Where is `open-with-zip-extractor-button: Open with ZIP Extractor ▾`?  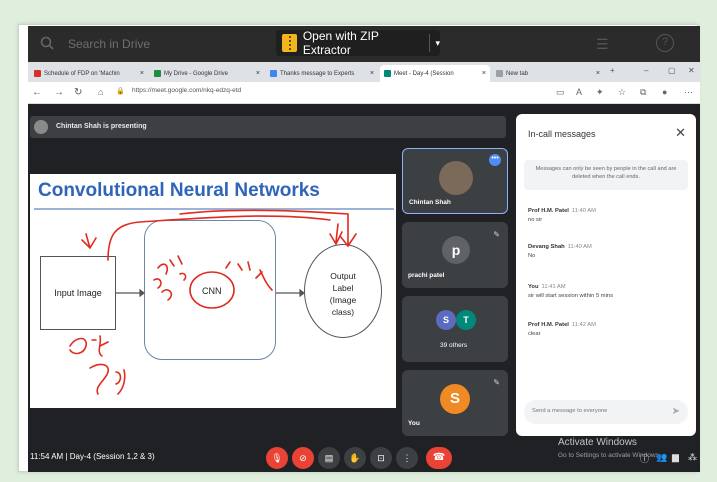 open-with-zip-extractor-button: Open with ZIP Extractor ▾ is located at coordinates (358, 43).